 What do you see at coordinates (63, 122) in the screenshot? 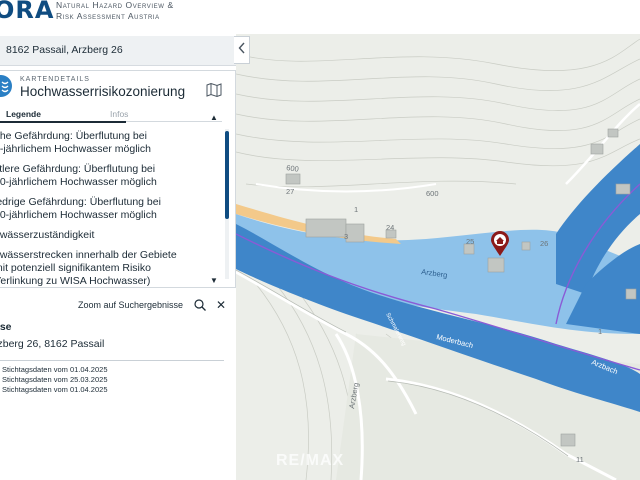
I see `active-tab-indicator` at bounding box center [63, 122].